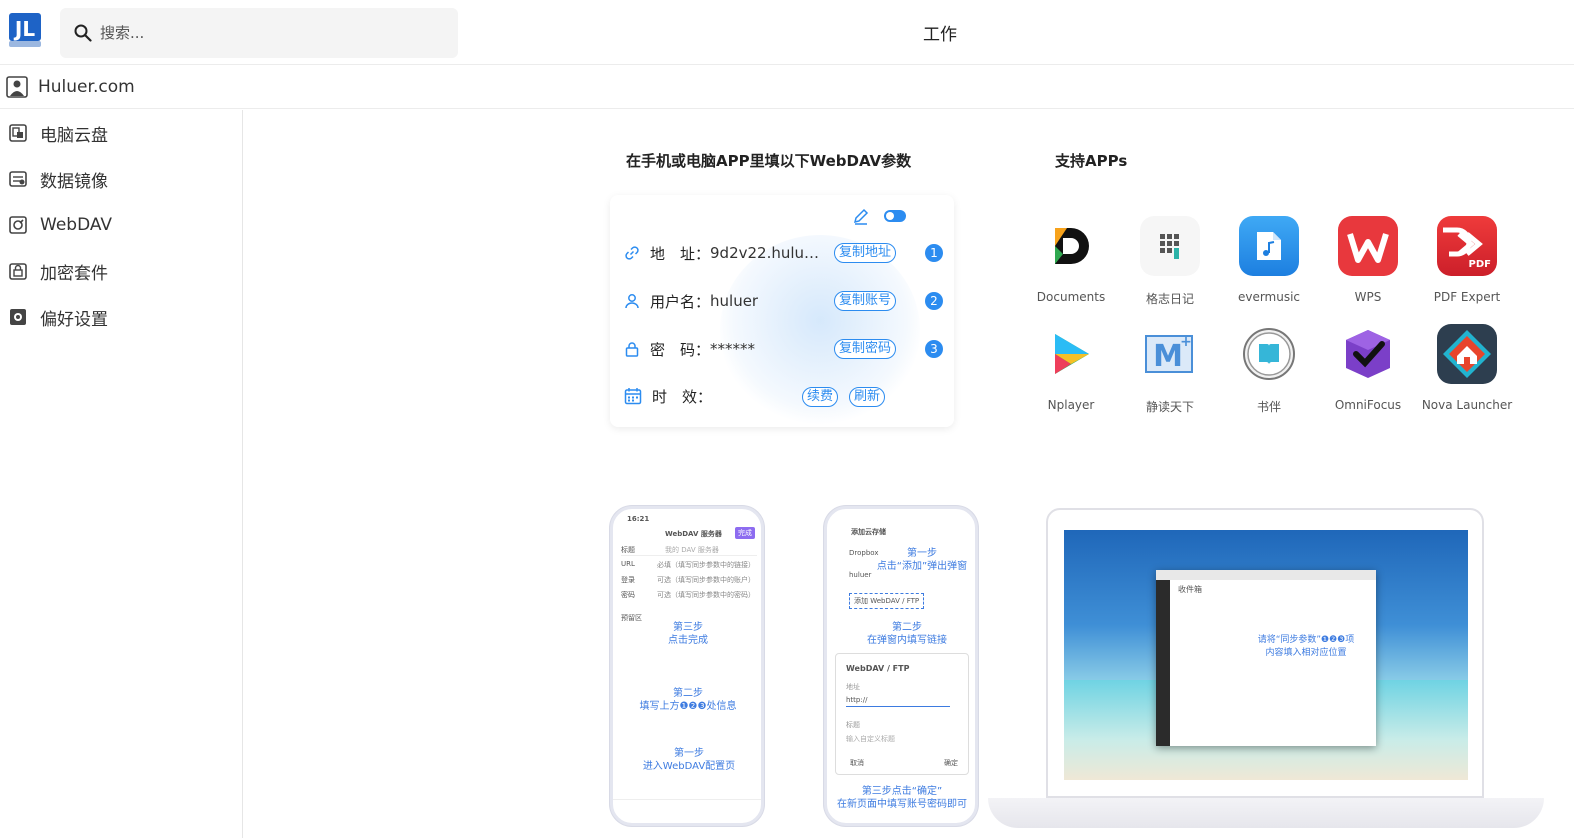  Describe the element at coordinates (820, 397) in the screenshot. I see `renew-button: 续费` at that location.